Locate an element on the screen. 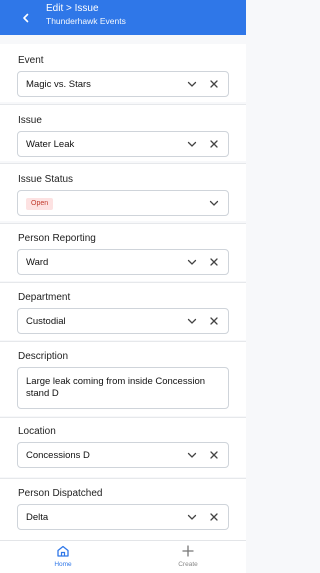 This screenshot has width=320, height=573. description-label: Description is located at coordinates (43, 356).